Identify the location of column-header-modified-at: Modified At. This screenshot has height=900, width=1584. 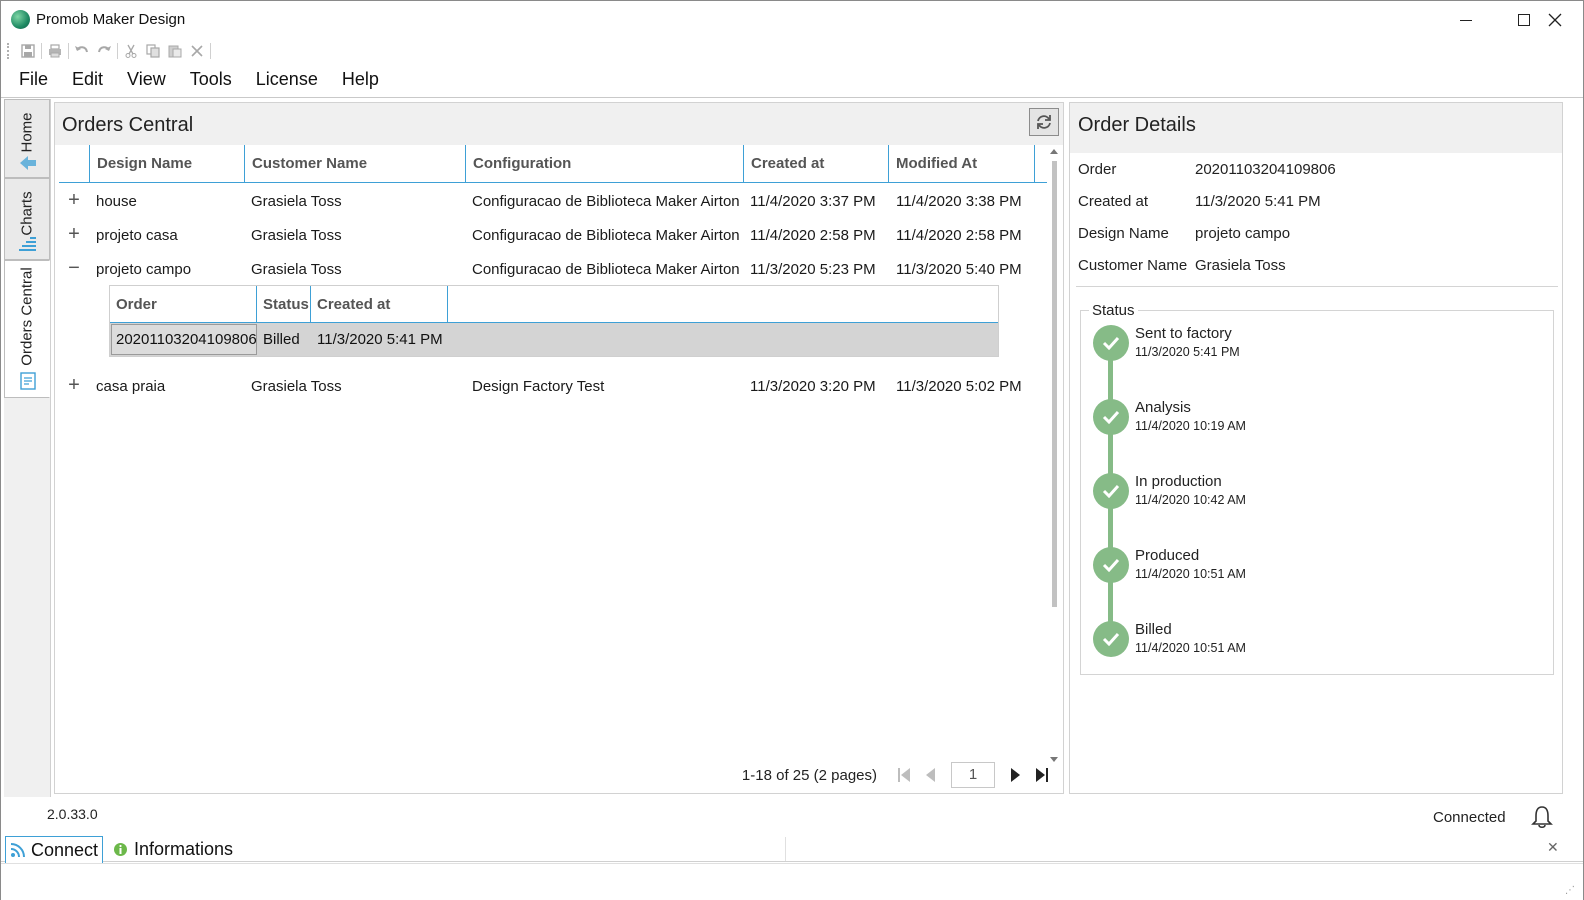
(961, 164).